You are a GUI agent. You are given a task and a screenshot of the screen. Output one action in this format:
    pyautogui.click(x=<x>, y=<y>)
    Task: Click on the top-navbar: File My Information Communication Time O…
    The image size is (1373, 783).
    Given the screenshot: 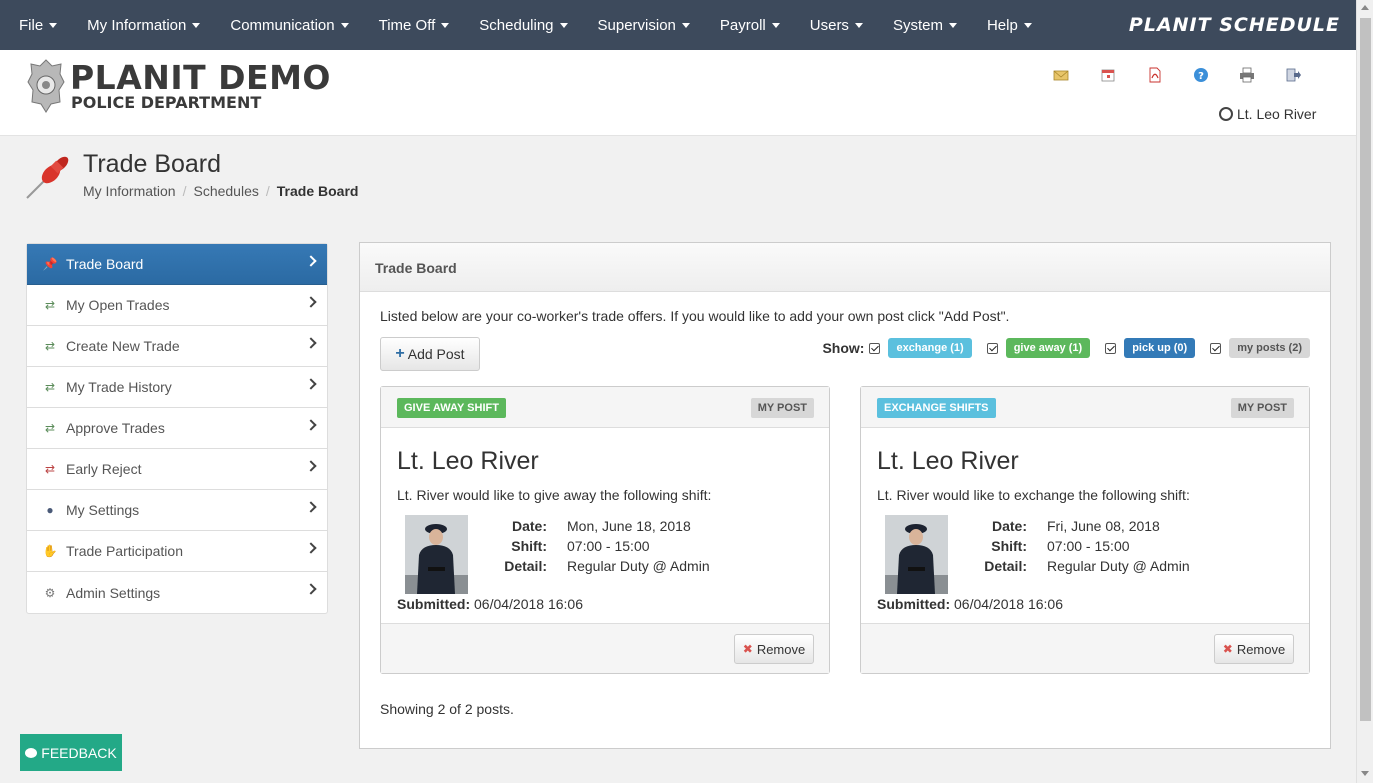 What is the action you would take?
    pyautogui.click(x=678, y=25)
    